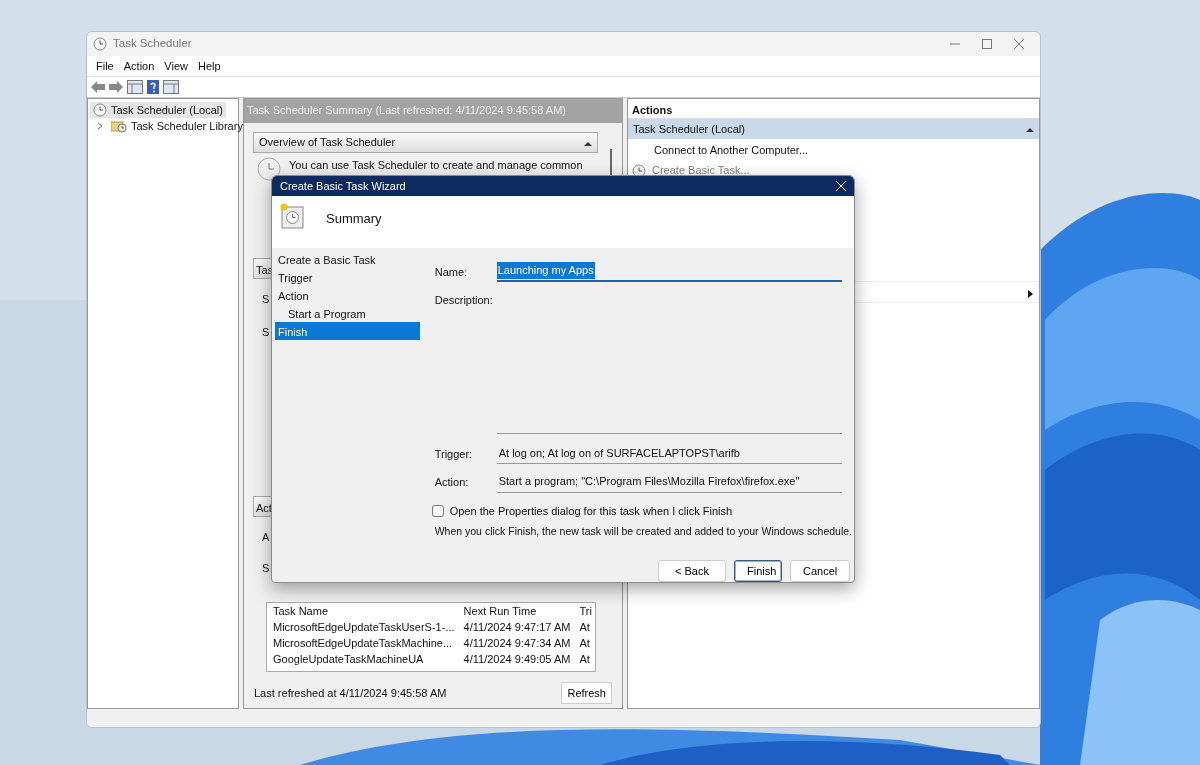 This screenshot has width=1200, height=765. What do you see at coordinates (176, 66) in the screenshot?
I see `menu-item: View` at bounding box center [176, 66].